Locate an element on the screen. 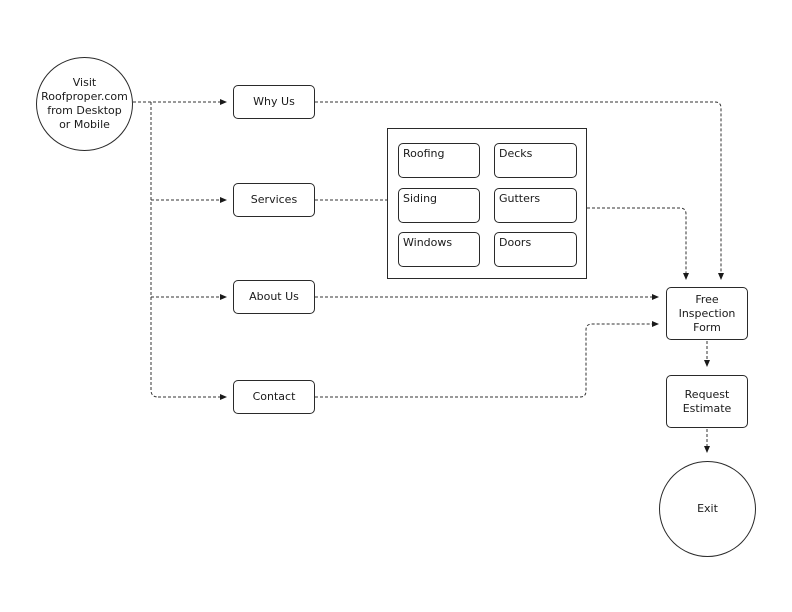 This screenshot has height=612, width=792. contact-node: Contact is located at coordinates (274, 397).